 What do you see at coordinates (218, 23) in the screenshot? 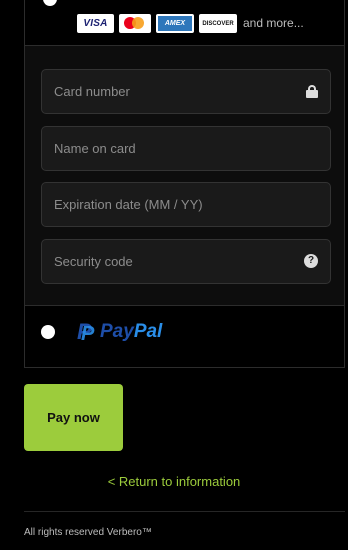
I see `discover-logo: DISCOVER` at bounding box center [218, 23].